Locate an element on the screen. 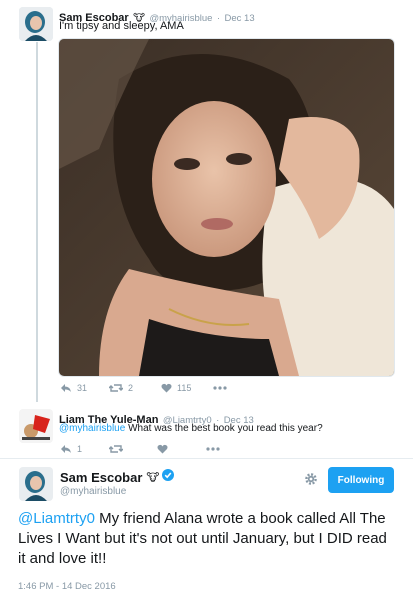 The image size is (413, 592). tweet-actions: 31 2 115 is located at coordinates (143, 388).